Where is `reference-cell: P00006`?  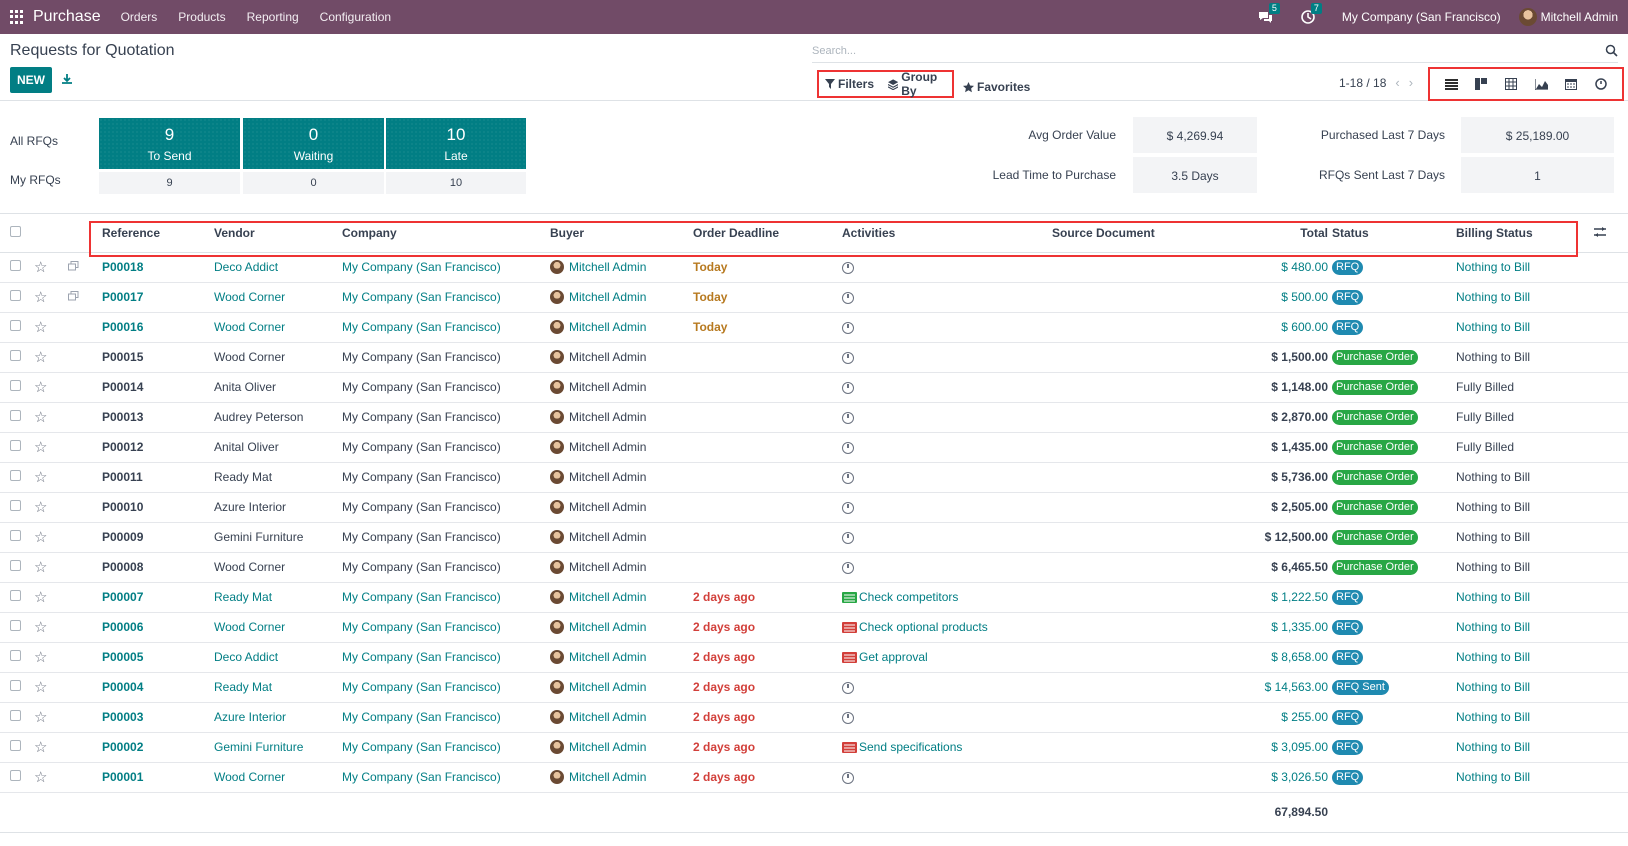
reference-cell: P00006 is located at coordinates (158, 627).